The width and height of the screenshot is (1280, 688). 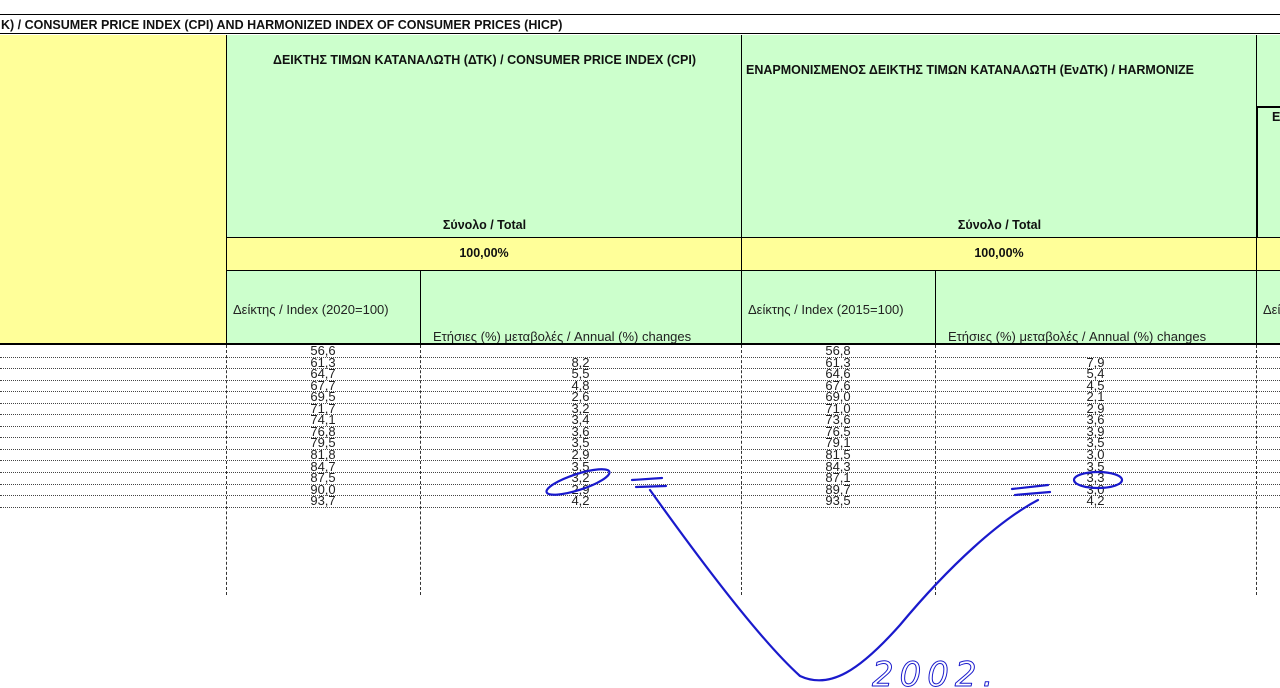 What do you see at coordinates (1098, 480) in the screenshot?
I see `ink-circle-hicp` at bounding box center [1098, 480].